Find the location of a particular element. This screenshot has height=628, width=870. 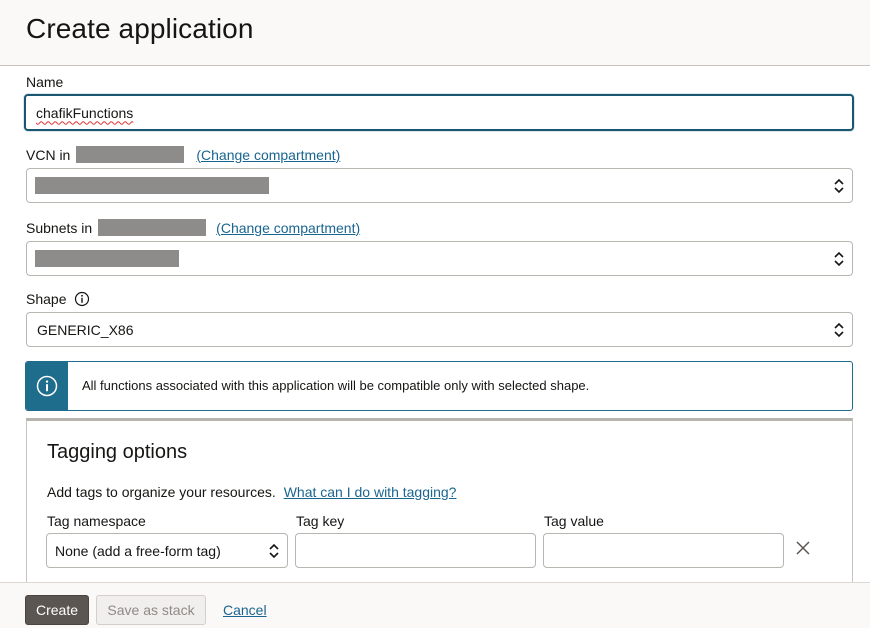

subnets-change-compartment-link: (Change compartment) is located at coordinates (288, 228).